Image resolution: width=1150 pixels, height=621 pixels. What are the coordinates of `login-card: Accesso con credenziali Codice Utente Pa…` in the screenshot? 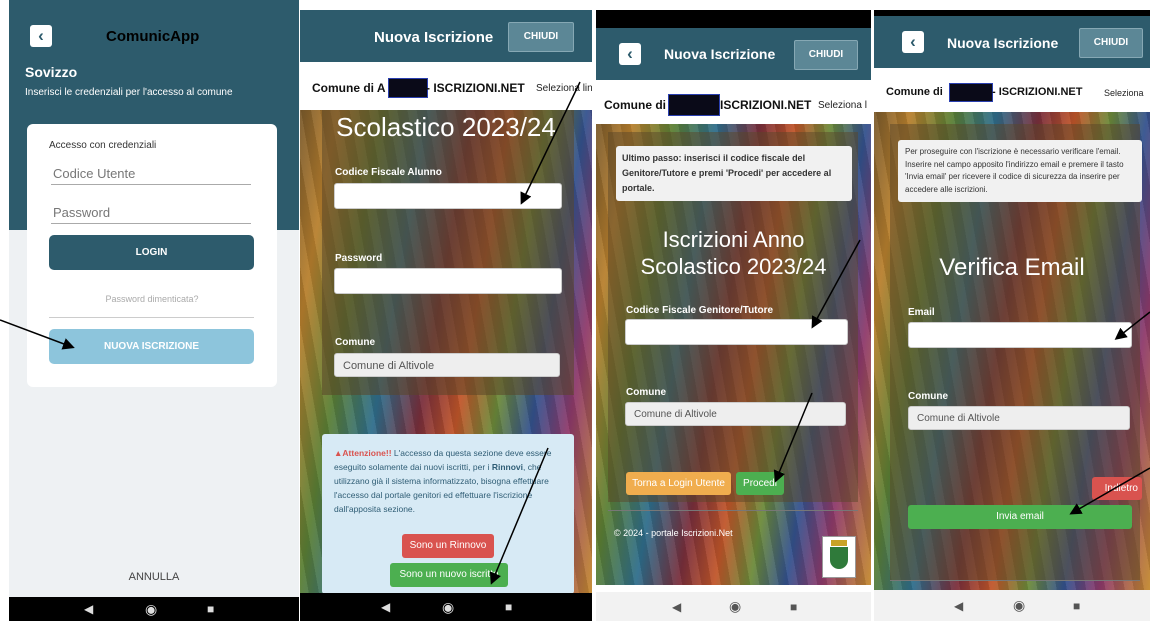 It's located at (152, 255).